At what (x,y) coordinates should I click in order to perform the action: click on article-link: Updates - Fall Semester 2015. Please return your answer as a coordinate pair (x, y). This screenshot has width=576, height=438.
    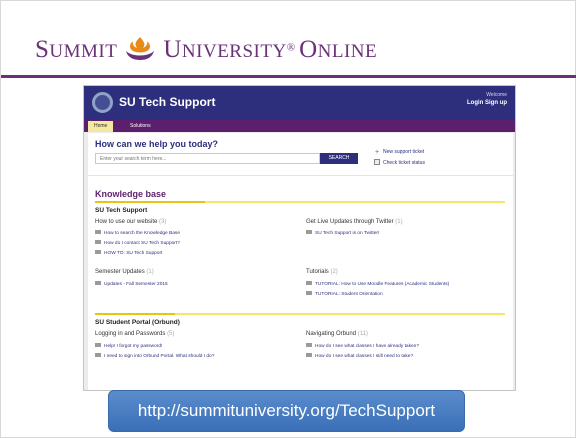
    Looking at the image, I should click on (131, 284).